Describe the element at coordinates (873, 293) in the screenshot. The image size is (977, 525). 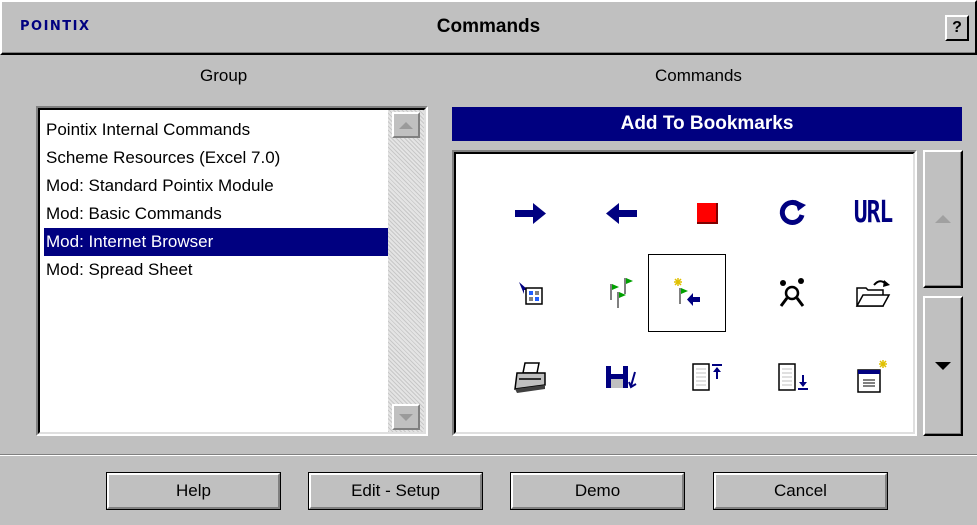
I see `open-folder-icon` at that location.